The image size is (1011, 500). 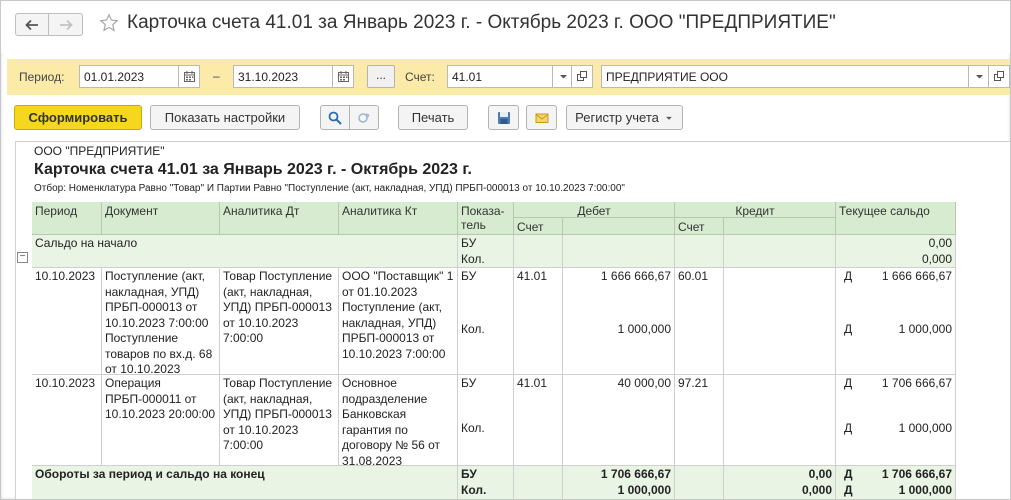 I want to click on table-row-1-balance: Д 1 666 666,67 Д 1 000,000, so click(x=896, y=321).